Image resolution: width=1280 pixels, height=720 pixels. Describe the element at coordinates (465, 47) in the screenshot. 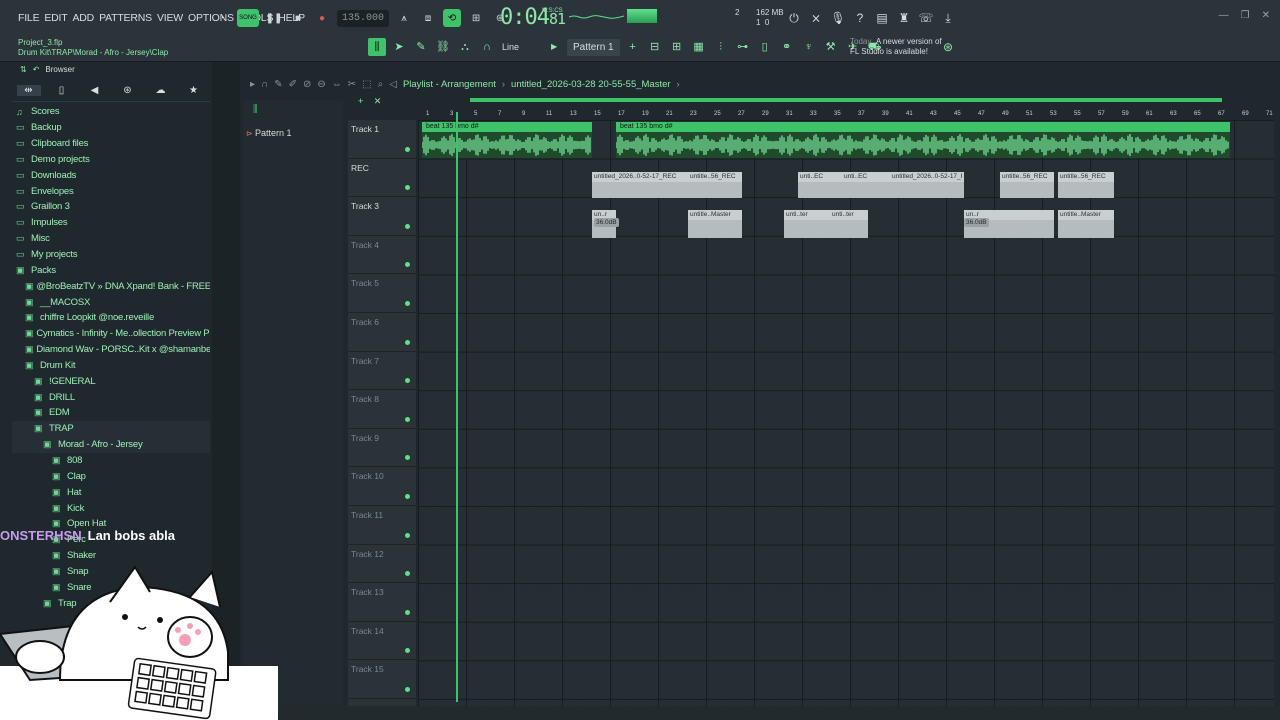

I see `stamp-icon: ⛬` at that location.